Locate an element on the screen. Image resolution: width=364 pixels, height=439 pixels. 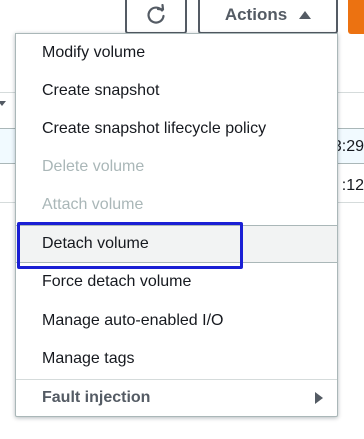
menu-item-create-snapshot: Create snapshot is located at coordinates (176, 91).